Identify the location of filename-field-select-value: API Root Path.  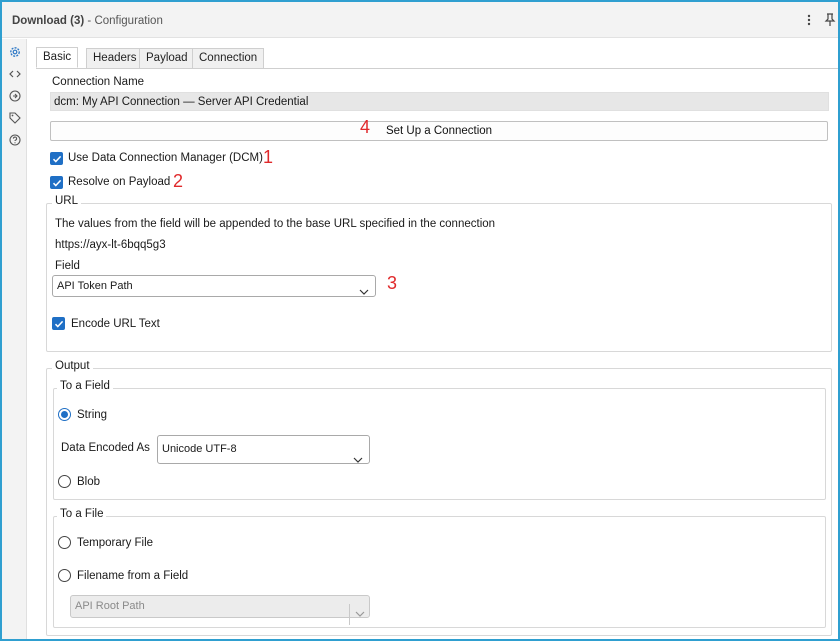
(110, 606).